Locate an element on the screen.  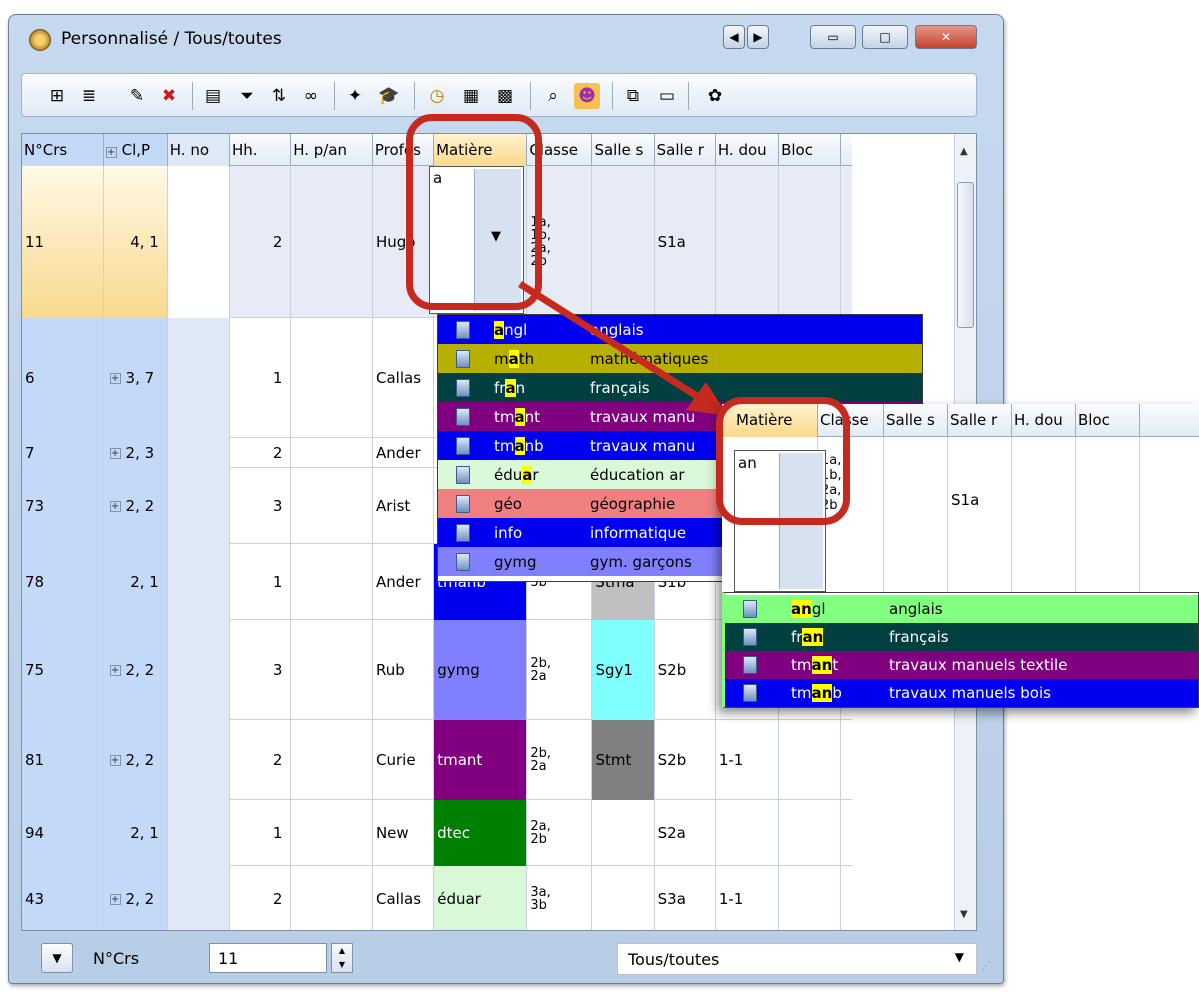
list-item: tmanb travaux manuels bois is located at coordinates (961, 693).